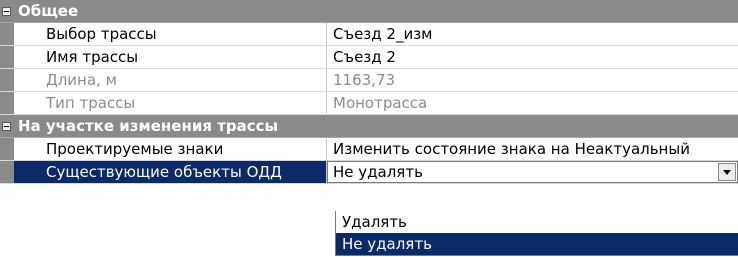 This screenshot has height=257, width=738. I want to click on property-value: Съезд 2_изм, so click(532, 34).